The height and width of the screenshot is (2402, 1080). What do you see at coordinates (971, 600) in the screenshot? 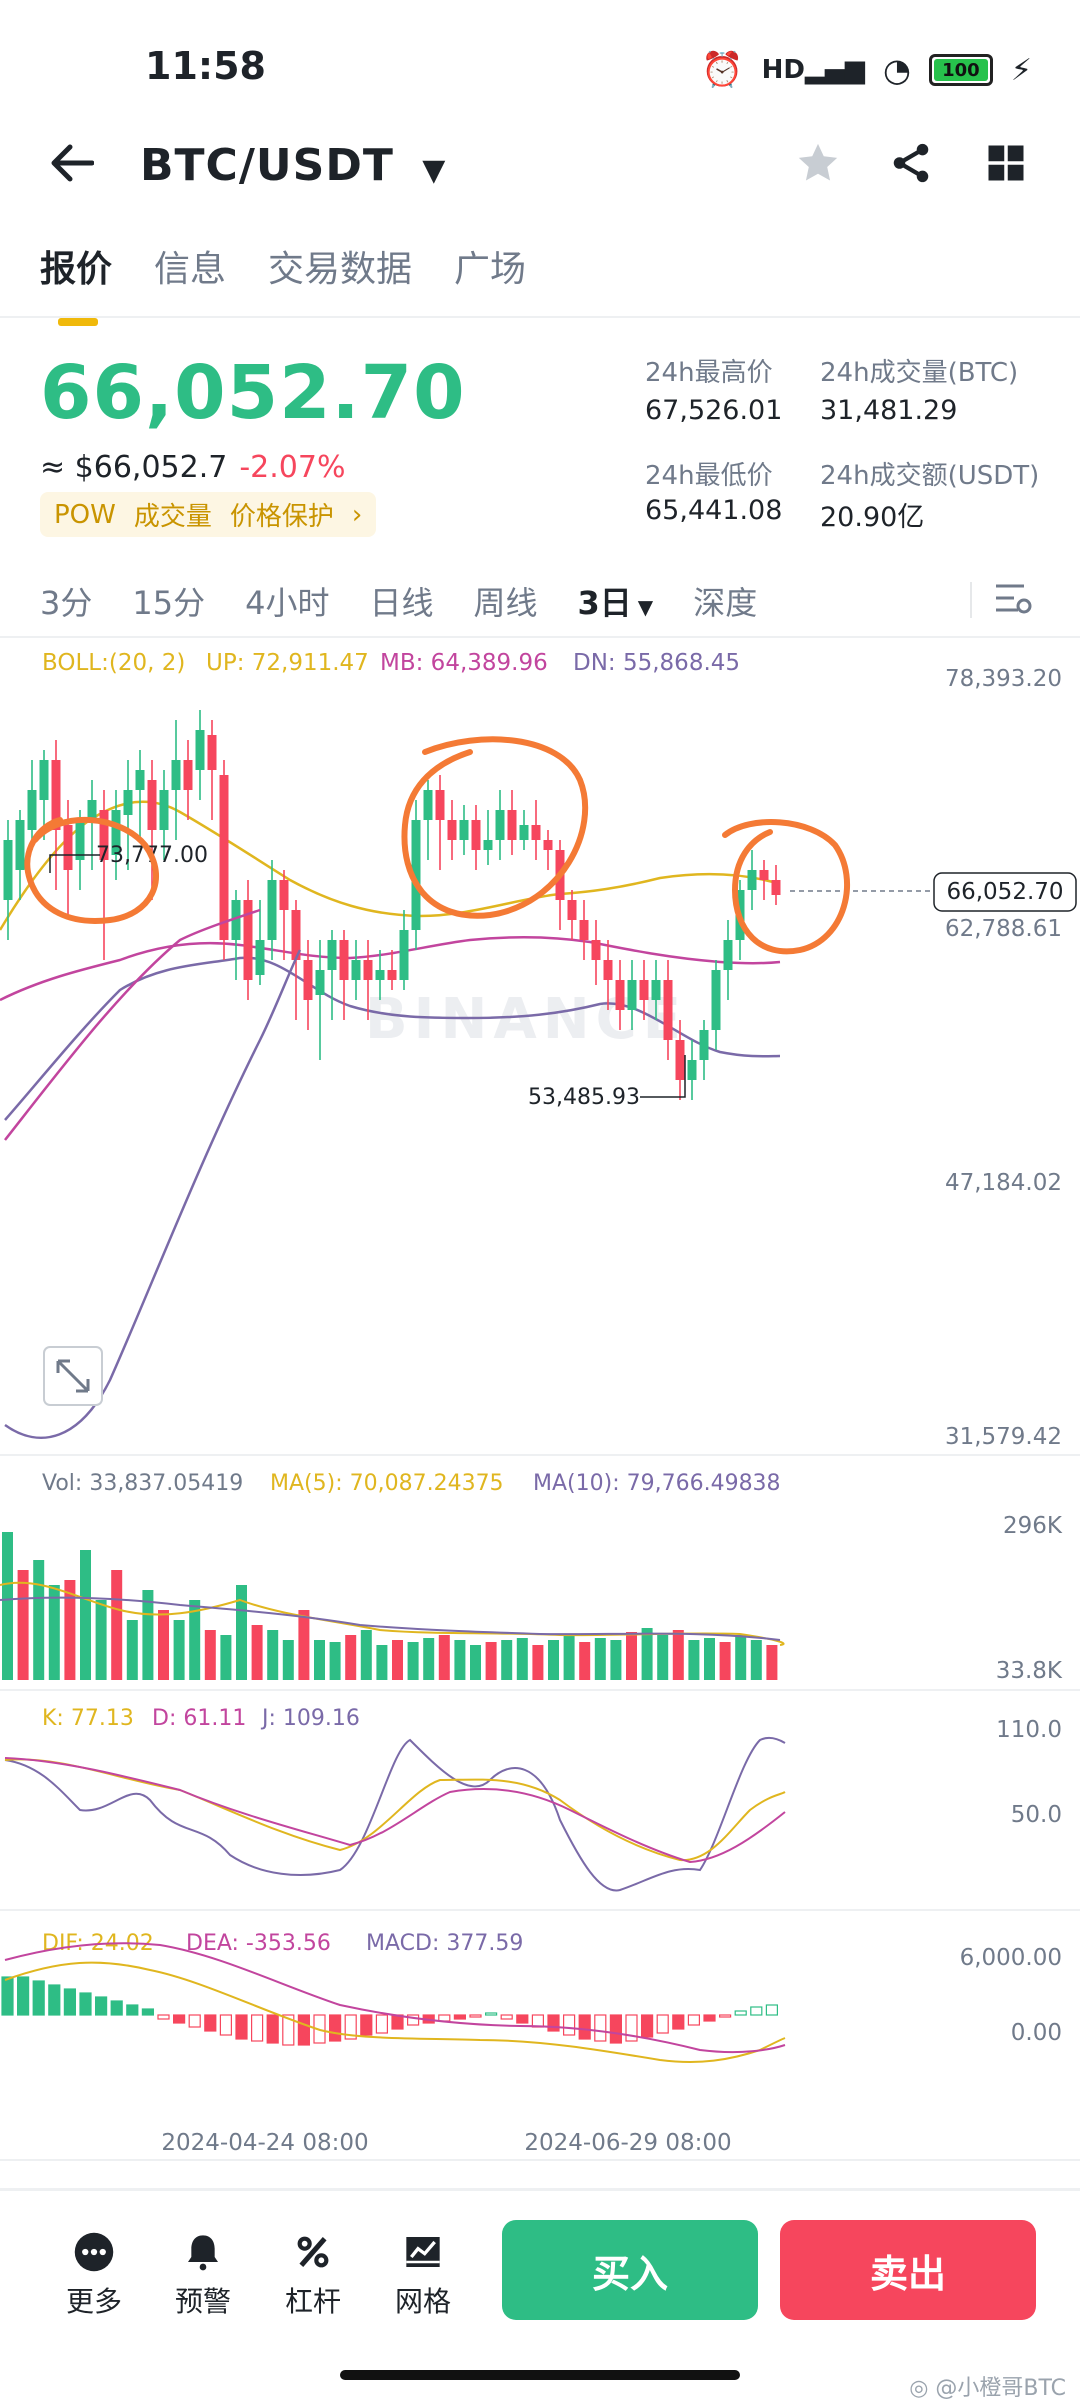
I see `interval-divider` at bounding box center [971, 600].